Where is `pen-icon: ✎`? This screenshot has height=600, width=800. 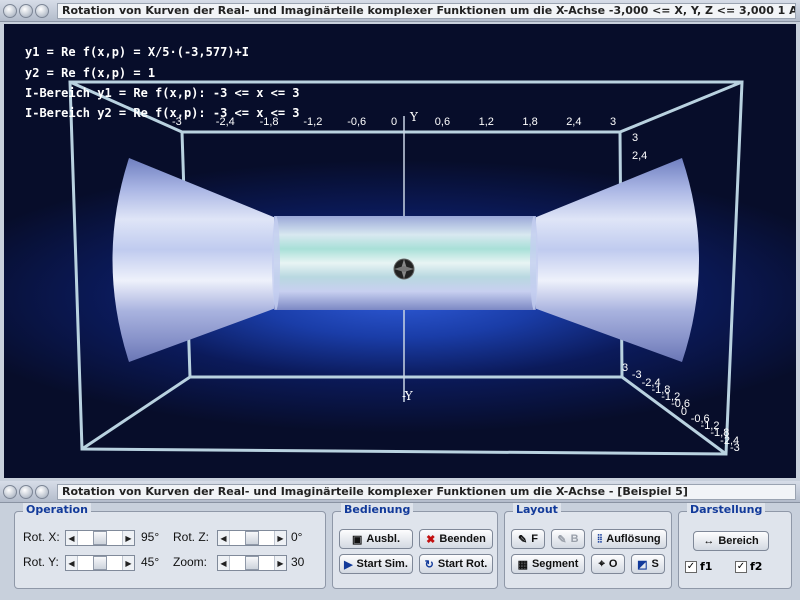
pen-icon: ✎ is located at coordinates (562, 539).